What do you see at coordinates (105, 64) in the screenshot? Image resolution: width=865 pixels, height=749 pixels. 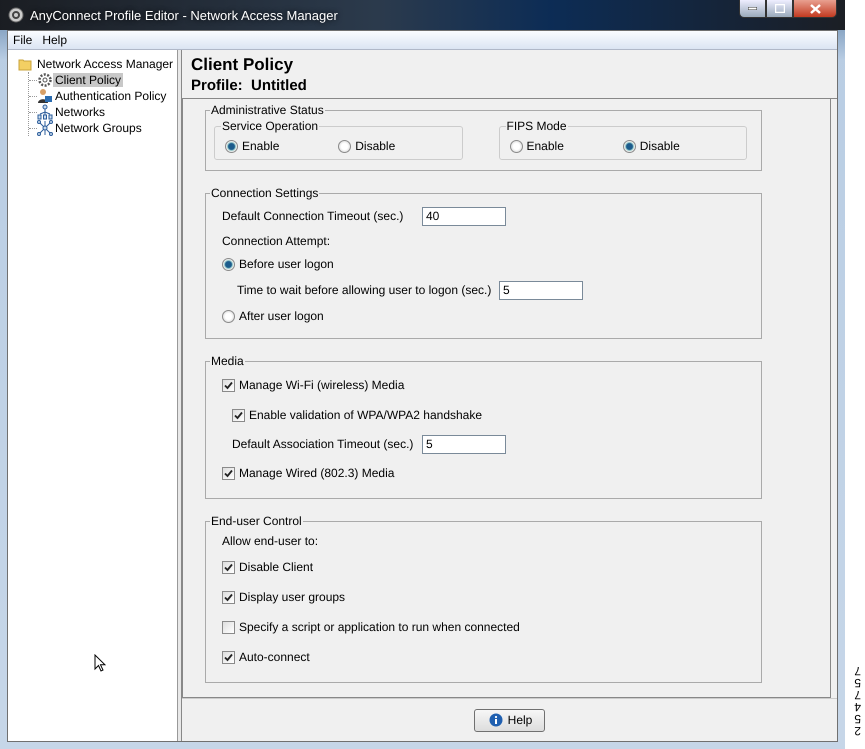 I see `tree-item: Network Access Manager` at bounding box center [105, 64].